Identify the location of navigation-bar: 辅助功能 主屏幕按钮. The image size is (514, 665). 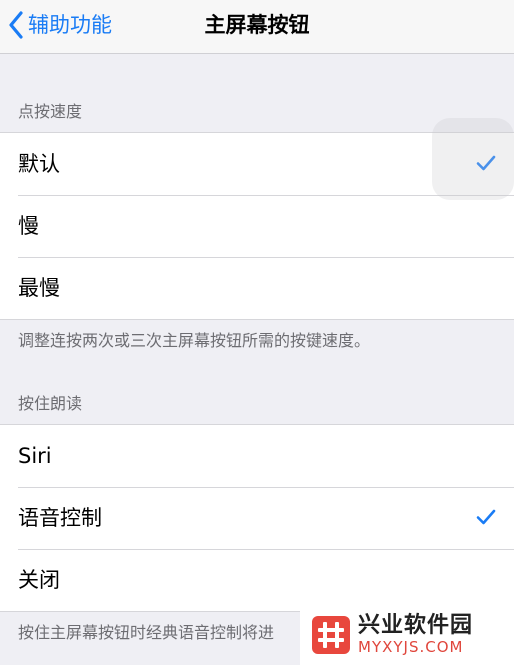
(257, 27).